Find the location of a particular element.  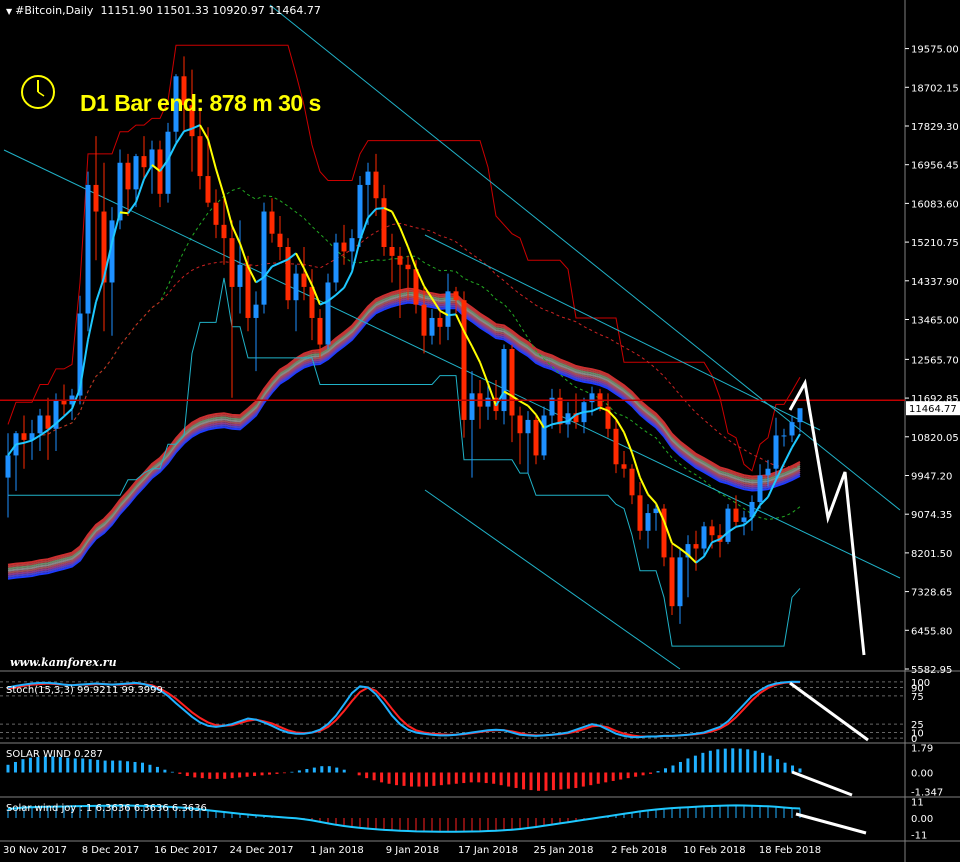

price-tick-label: 5582.95 is located at coordinates (931, 670).